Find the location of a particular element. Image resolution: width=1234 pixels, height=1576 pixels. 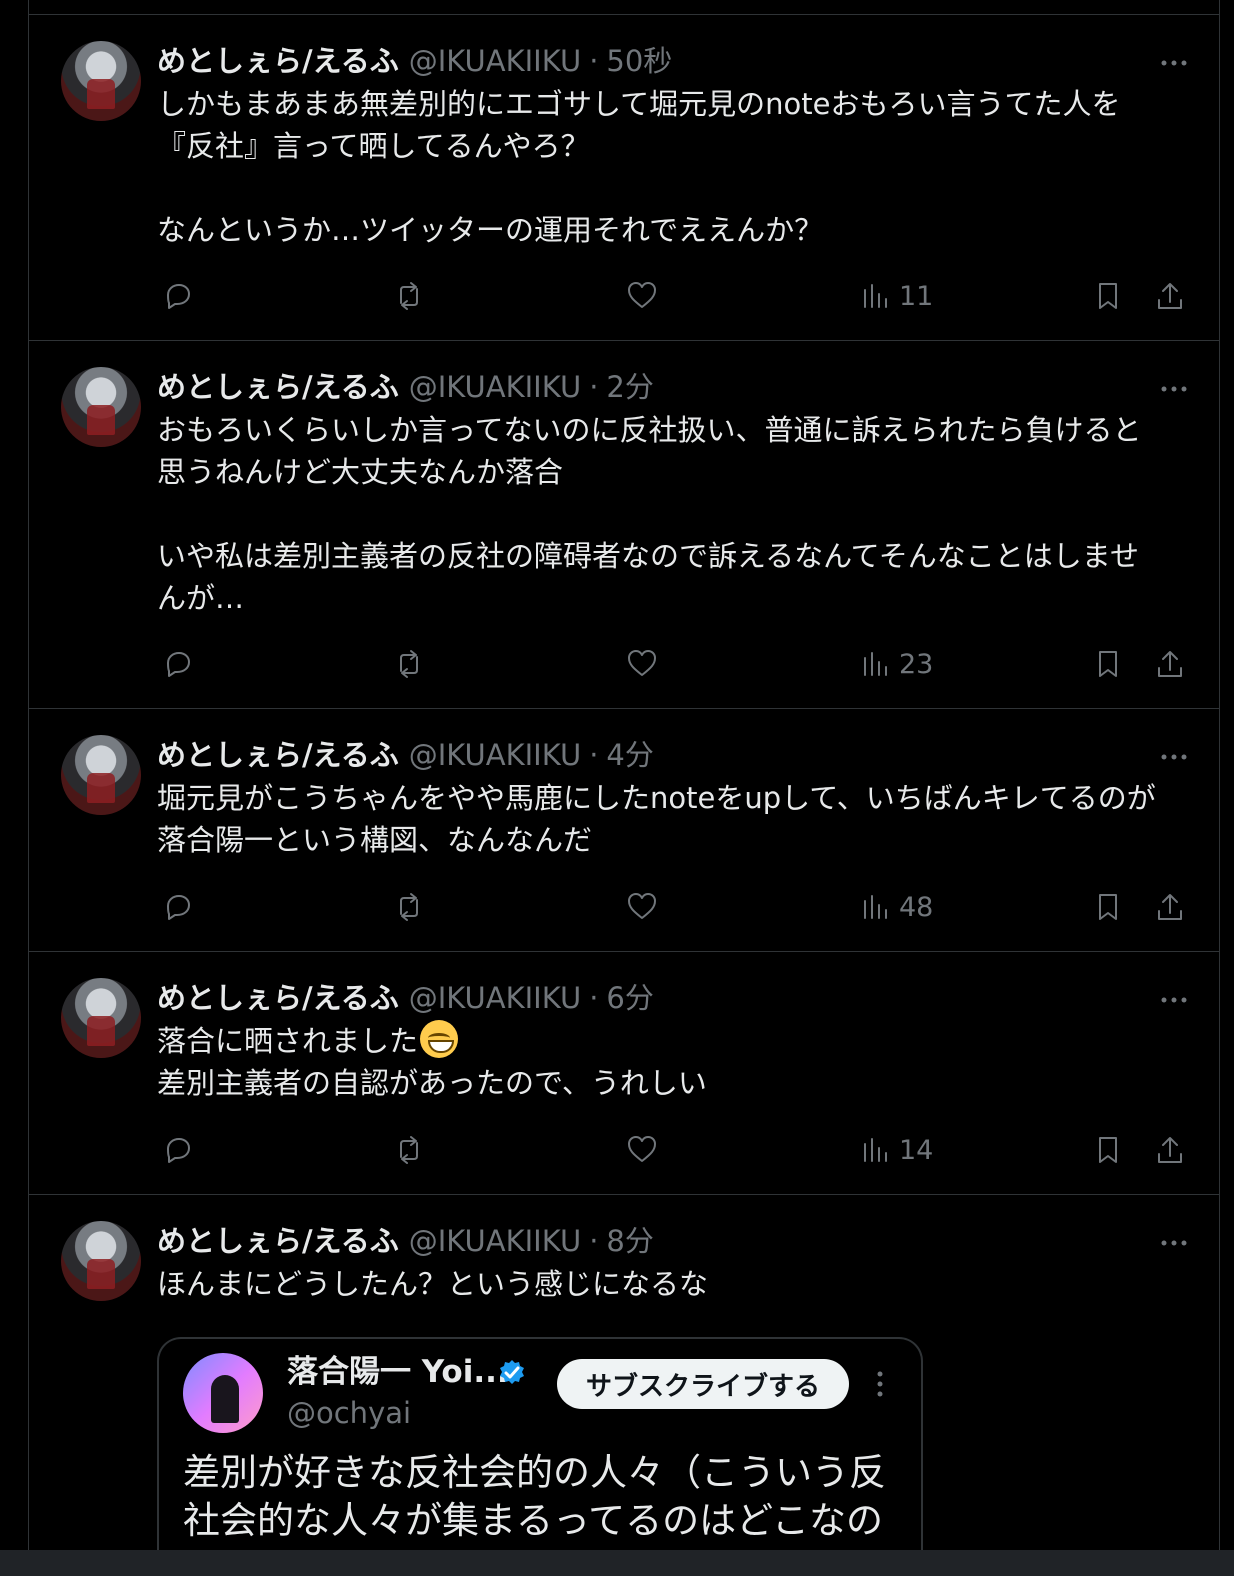

tweet-actions: 23 is located at coordinates (624, 665).